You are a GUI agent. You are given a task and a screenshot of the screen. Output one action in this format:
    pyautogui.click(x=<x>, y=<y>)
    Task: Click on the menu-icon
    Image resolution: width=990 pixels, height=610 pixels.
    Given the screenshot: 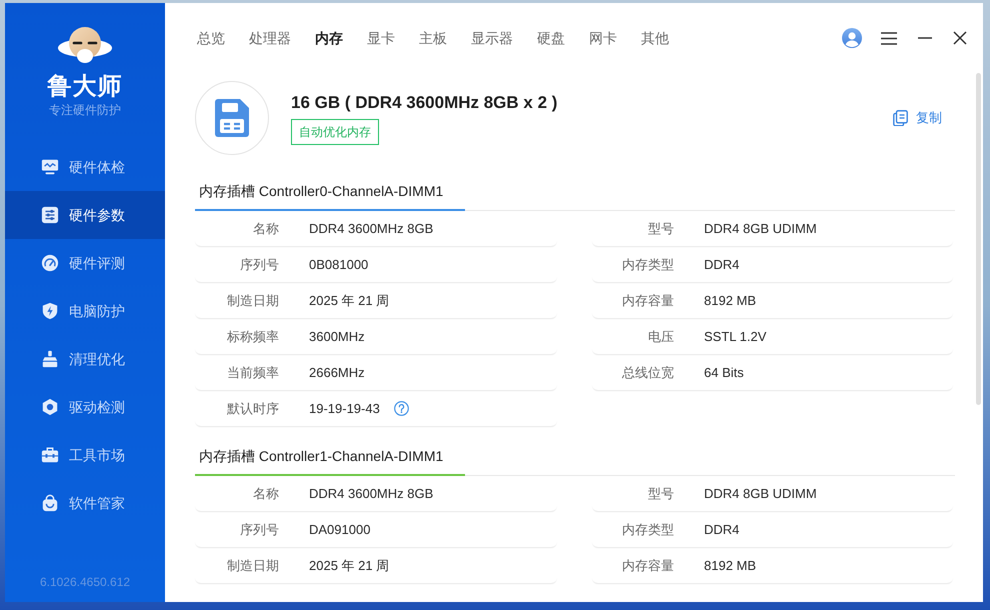 What is the action you would take?
    pyautogui.click(x=889, y=38)
    